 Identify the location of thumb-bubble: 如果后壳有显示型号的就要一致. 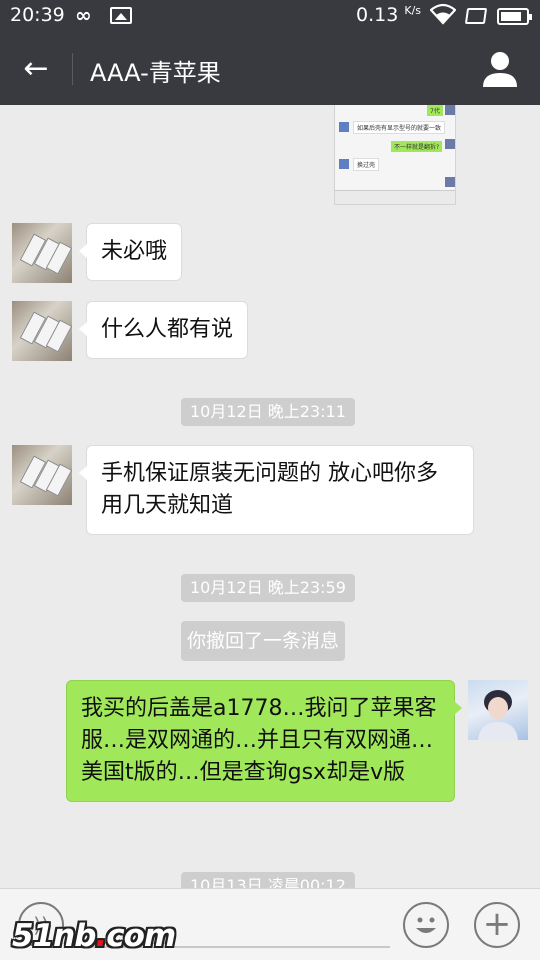
(399, 127).